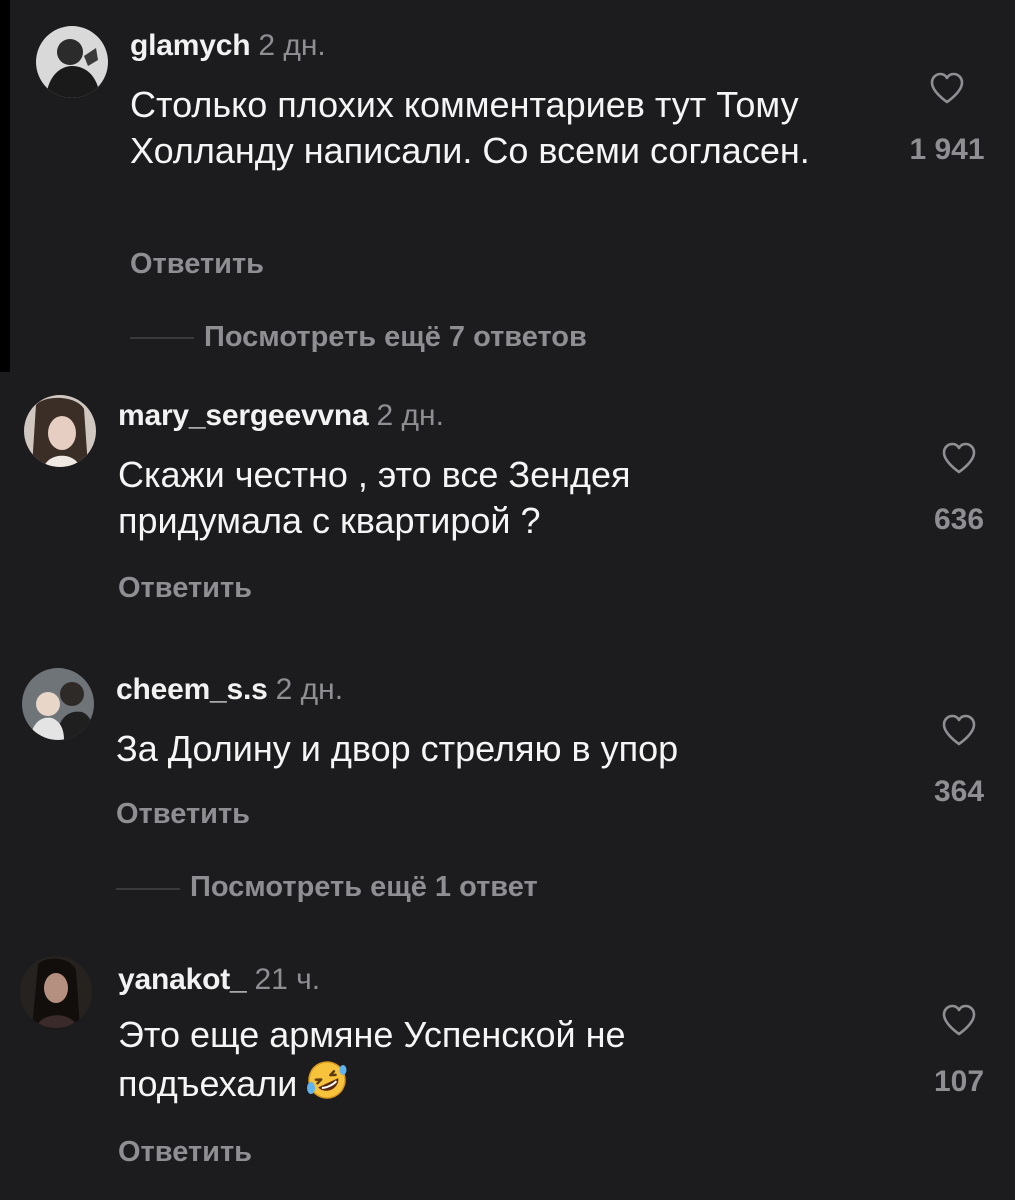 The image size is (1015, 1200). What do you see at coordinates (395, 337) in the screenshot?
I see `view-more-replies-button: Посмотреть ещё 7 ответов` at bounding box center [395, 337].